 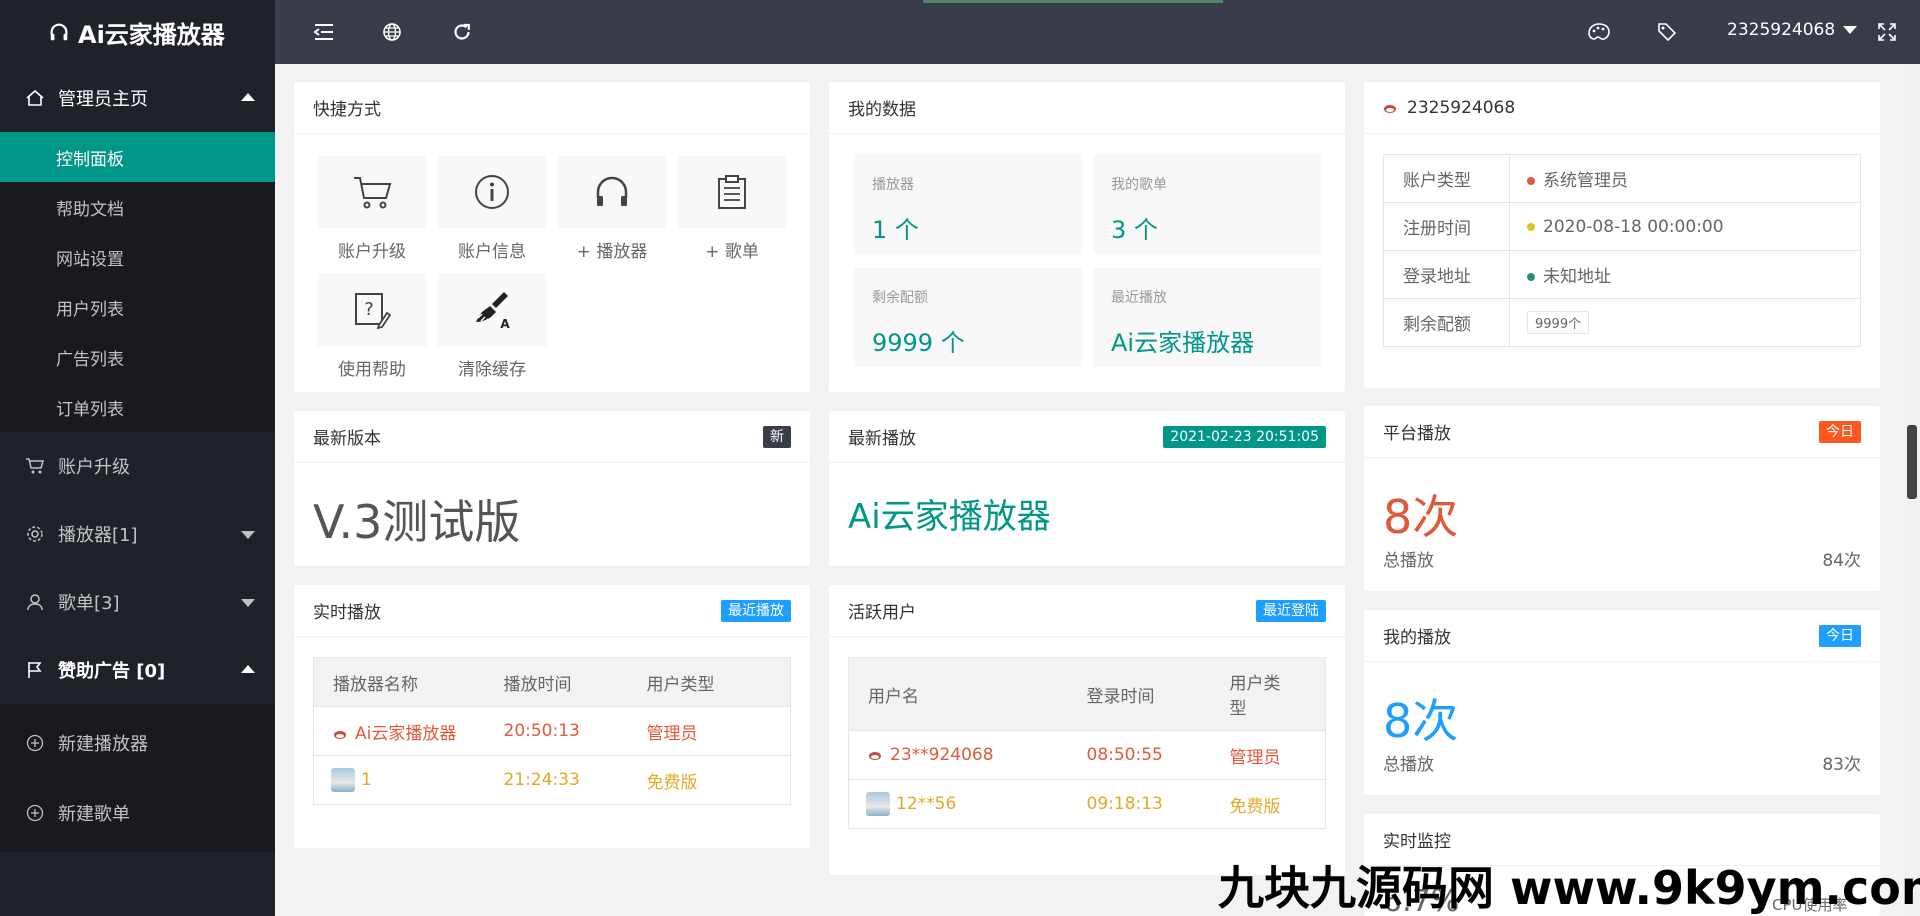 I want to click on sidebar-item-help-docs: 帮助文档, so click(x=137, y=207).